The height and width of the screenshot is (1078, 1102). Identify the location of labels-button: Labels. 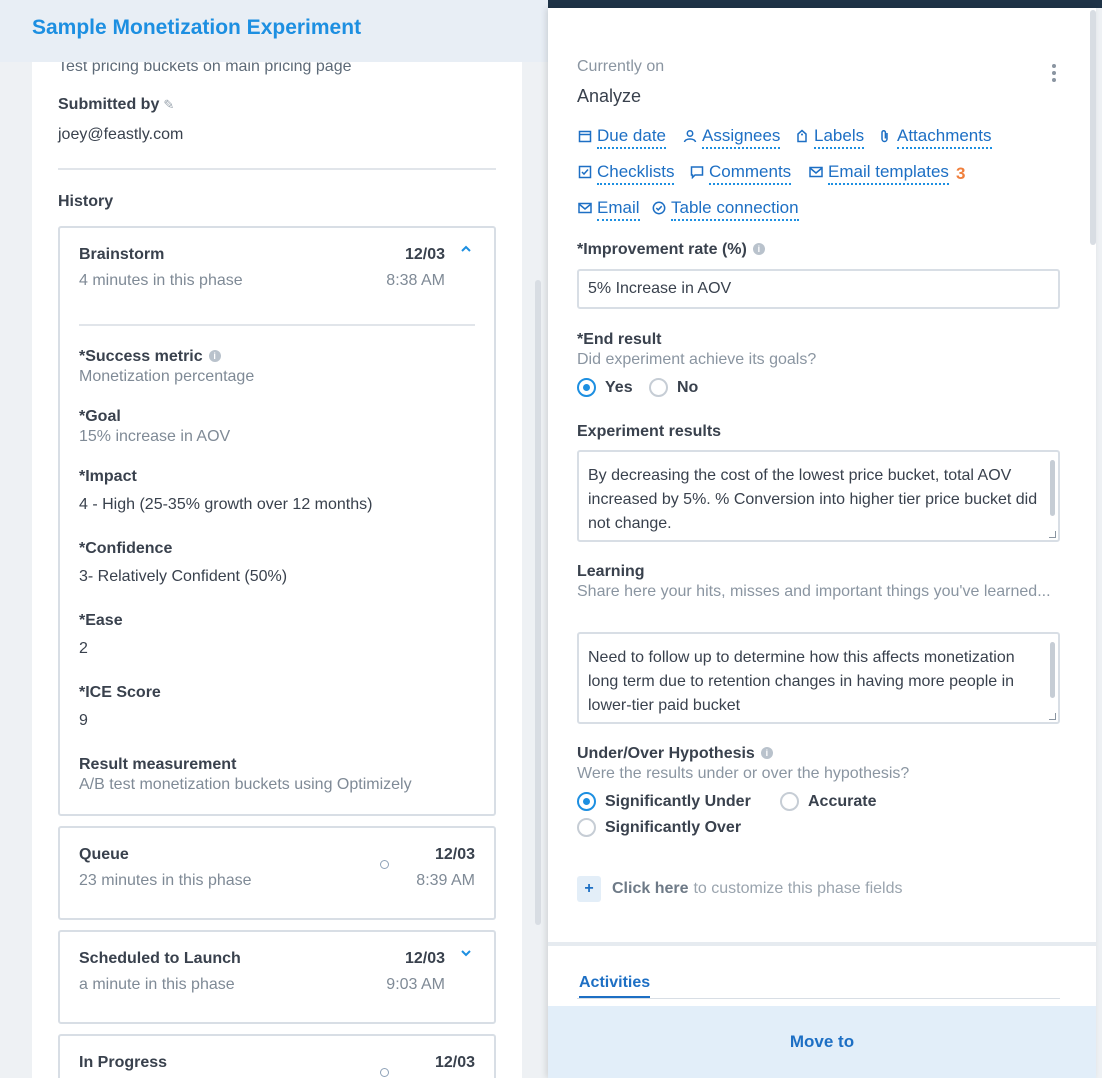
(829, 137).